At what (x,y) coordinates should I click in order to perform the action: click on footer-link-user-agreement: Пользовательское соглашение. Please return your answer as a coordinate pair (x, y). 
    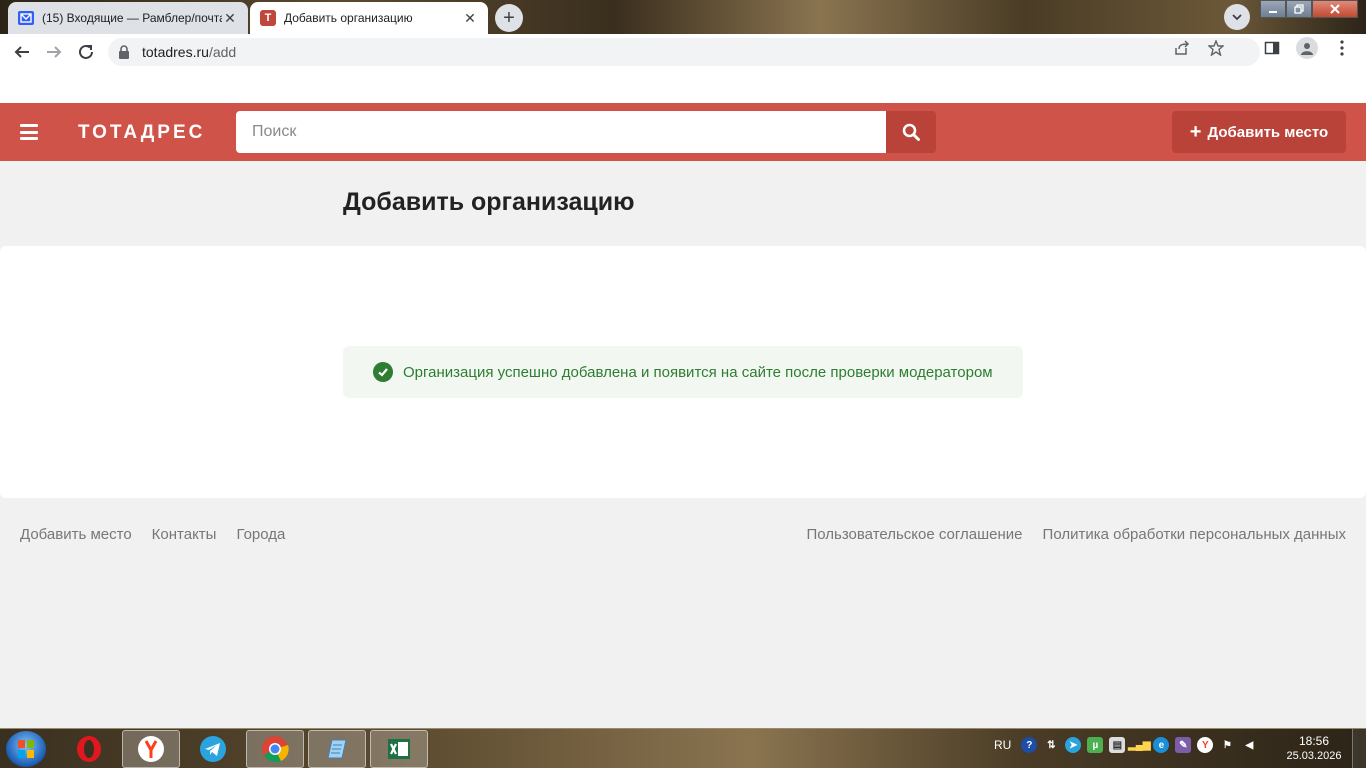
    Looking at the image, I should click on (914, 534).